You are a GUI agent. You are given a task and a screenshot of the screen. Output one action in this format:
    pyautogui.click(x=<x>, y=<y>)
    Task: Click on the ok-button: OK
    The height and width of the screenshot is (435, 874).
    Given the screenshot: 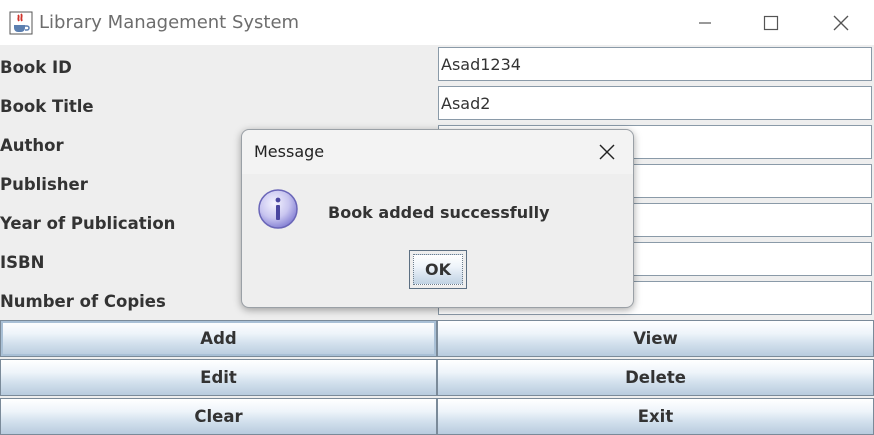 What is the action you would take?
    pyautogui.click(x=438, y=269)
    